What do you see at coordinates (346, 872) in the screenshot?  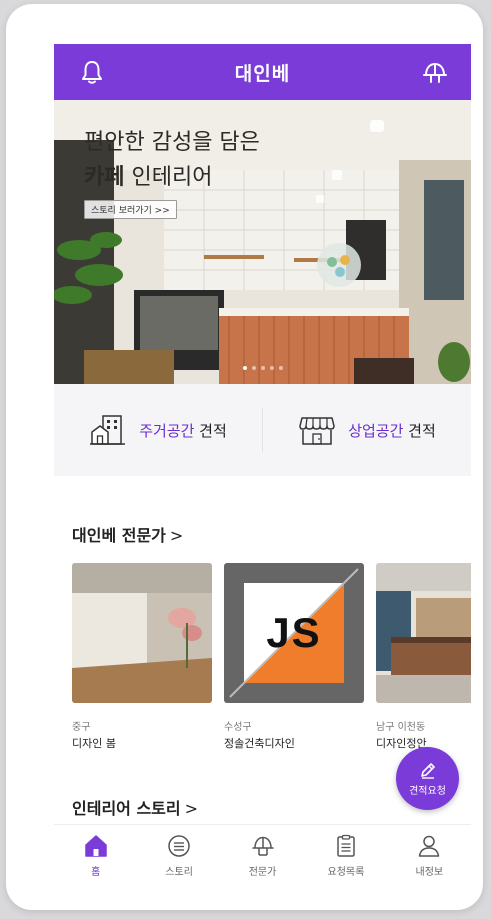 I see `nav-label: 요청목록` at bounding box center [346, 872].